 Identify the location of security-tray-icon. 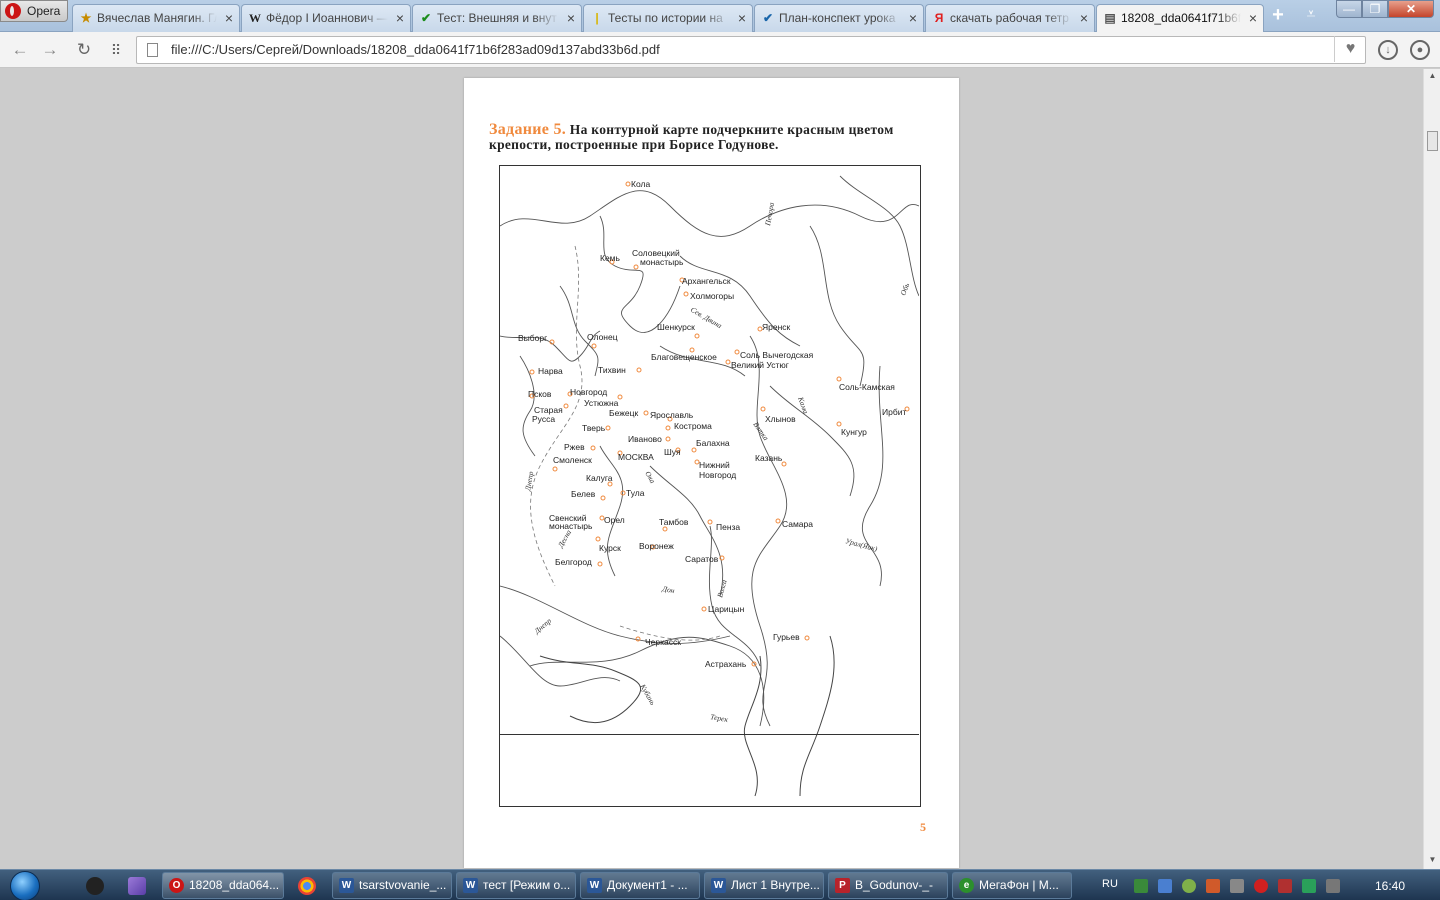
(1285, 886).